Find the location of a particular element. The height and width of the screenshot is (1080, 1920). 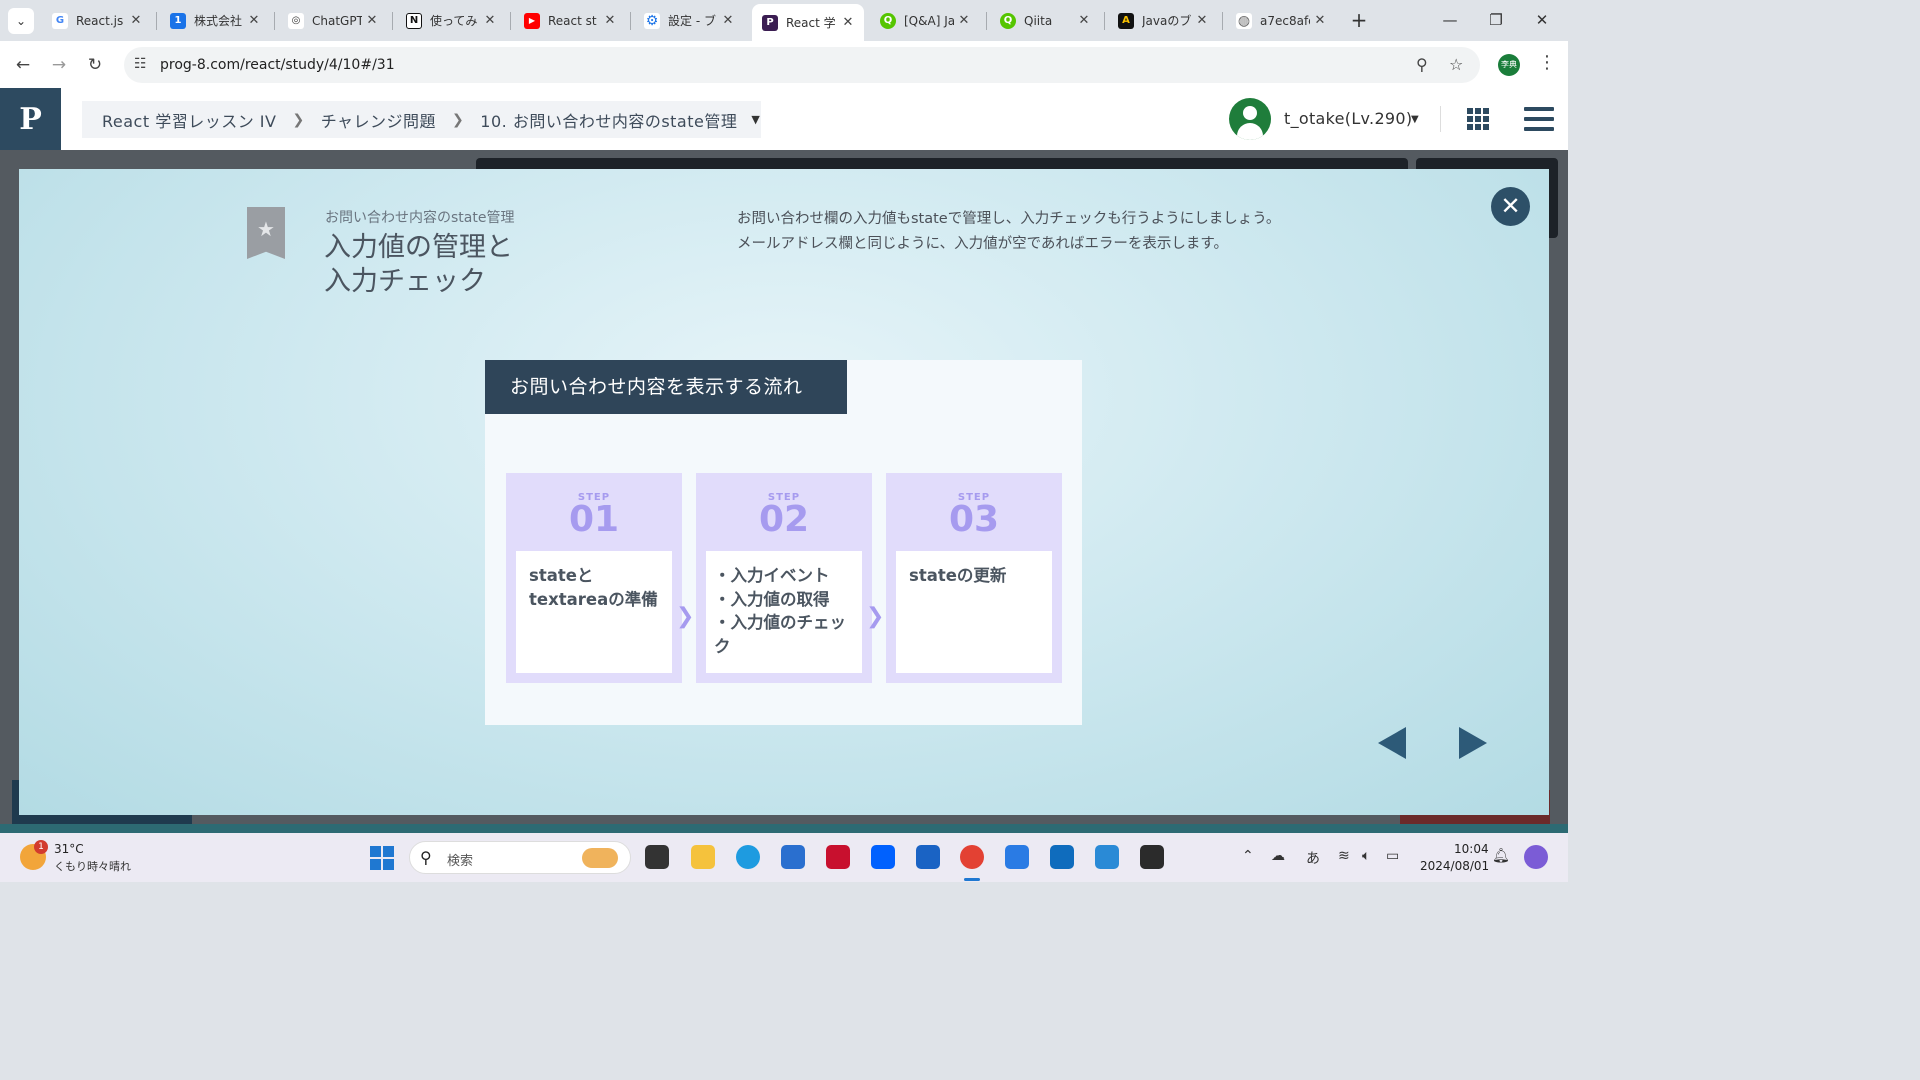

browser-tab: G React.js ✕ is located at coordinates (97, 20).